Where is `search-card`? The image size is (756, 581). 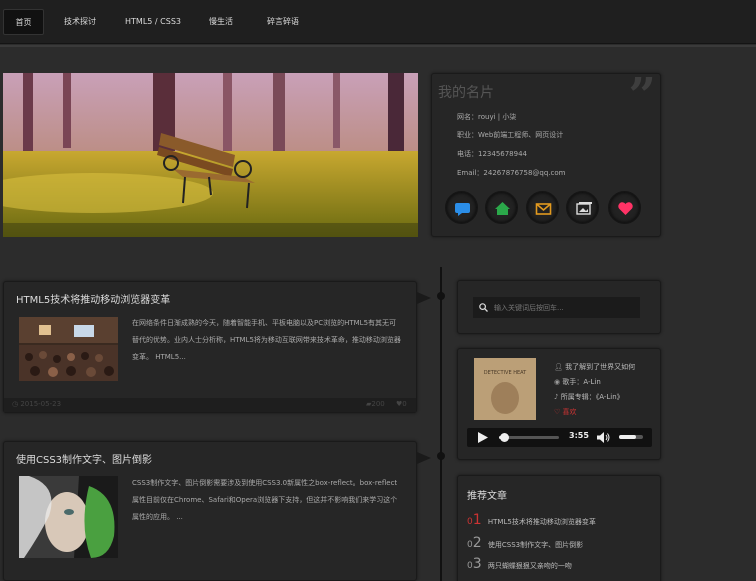 search-card is located at coordinates (559, 307).